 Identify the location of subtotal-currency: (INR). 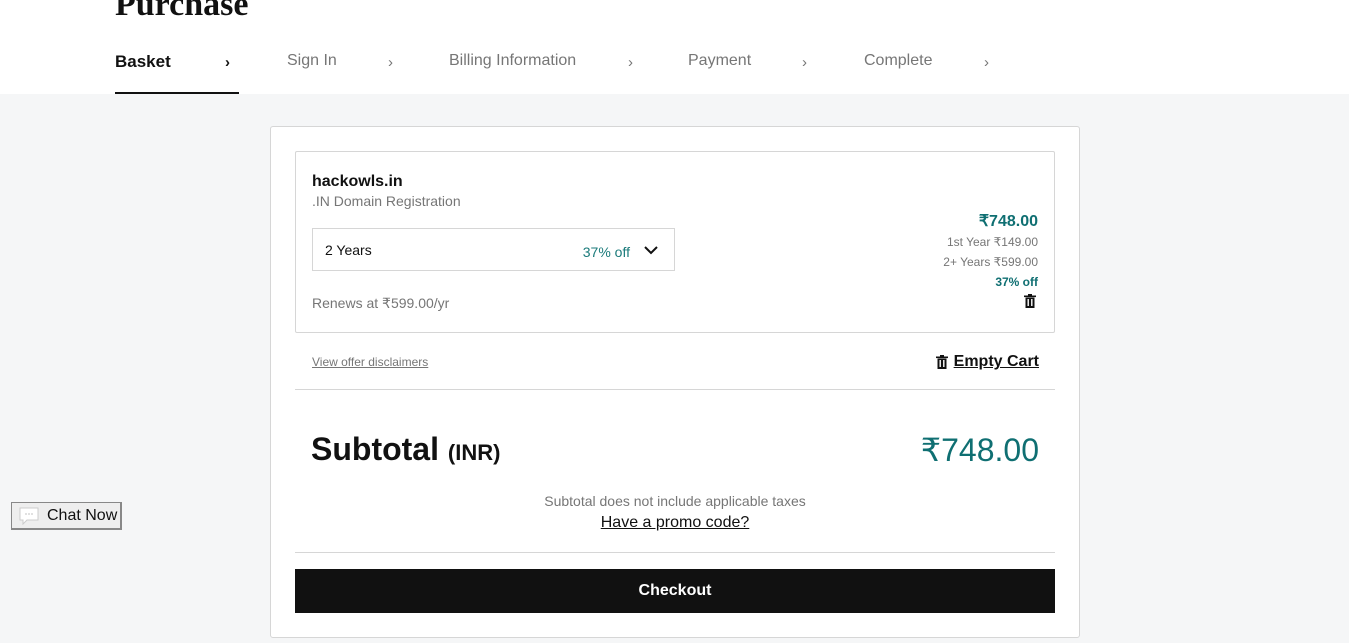
(474, 452).